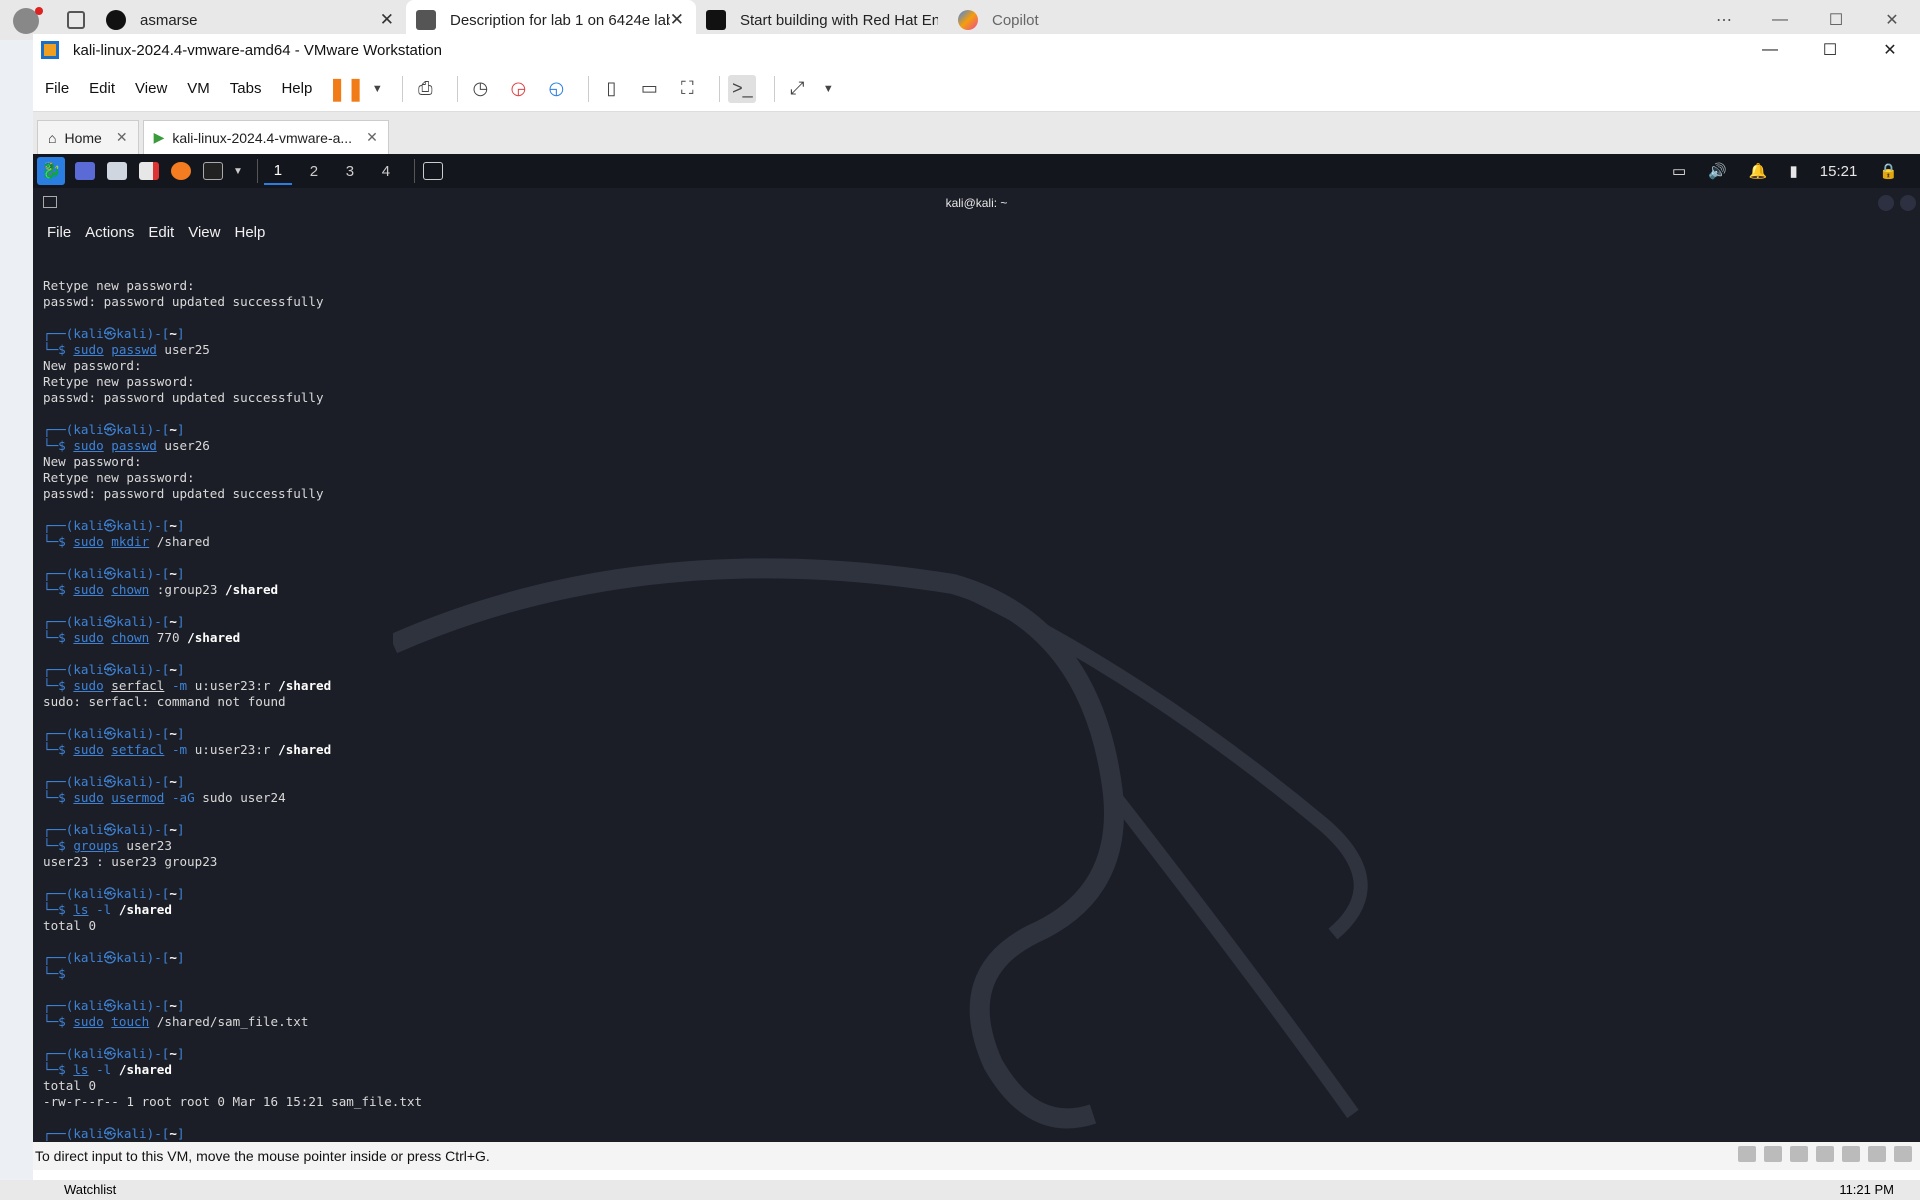 This screenshot has height=1200, width=1920. What do you see at coordinates (1908, 203) in the screenshot?
I see `maximize-icon` at bounding box center [1908, 203].